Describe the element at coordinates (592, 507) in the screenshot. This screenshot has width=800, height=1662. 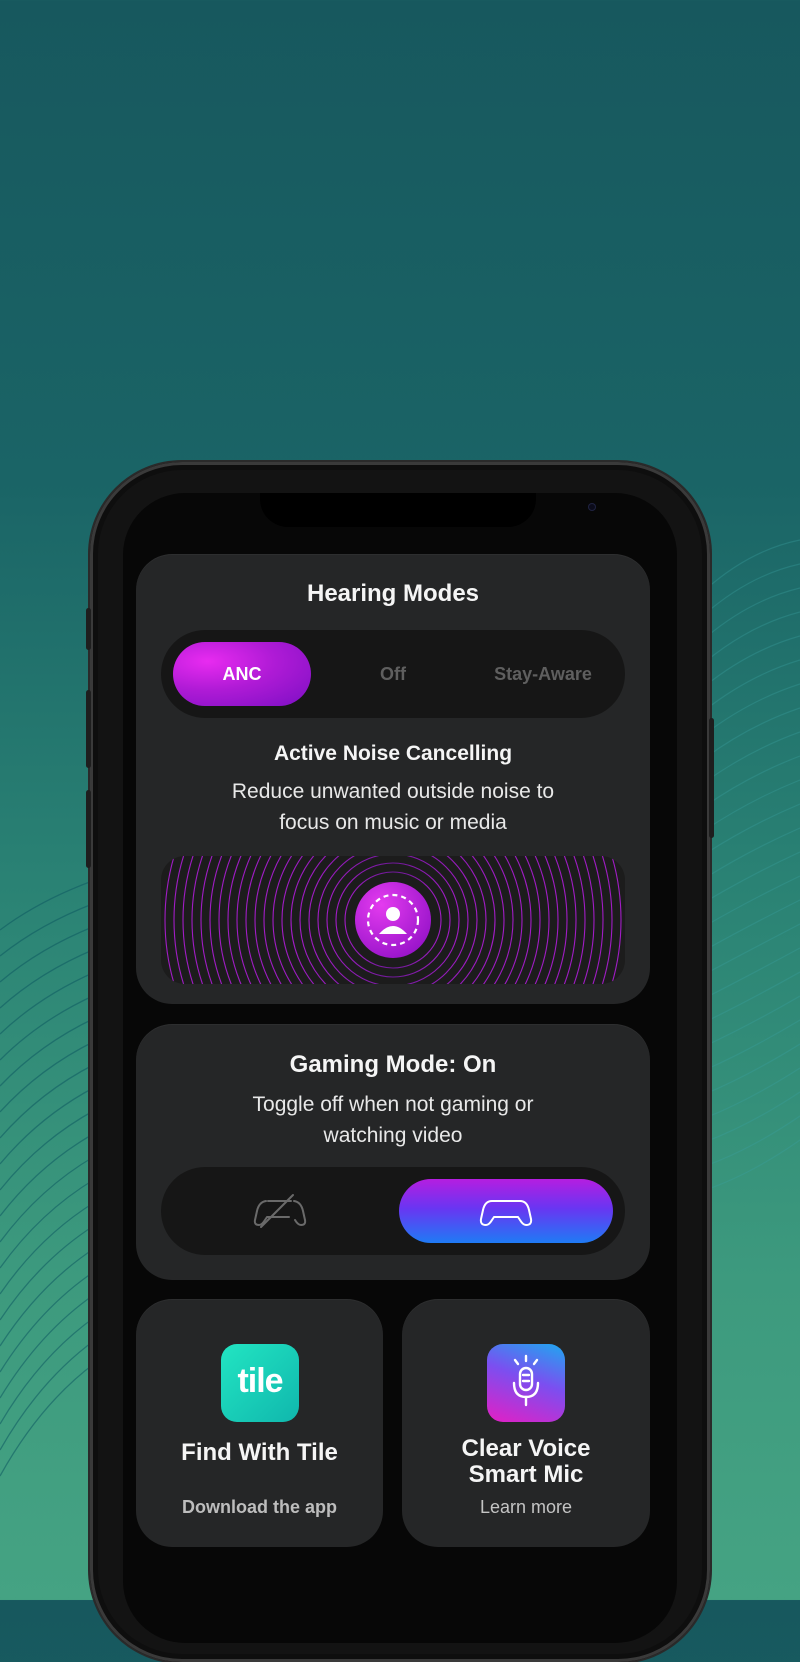
I see `front-camera` at that location.